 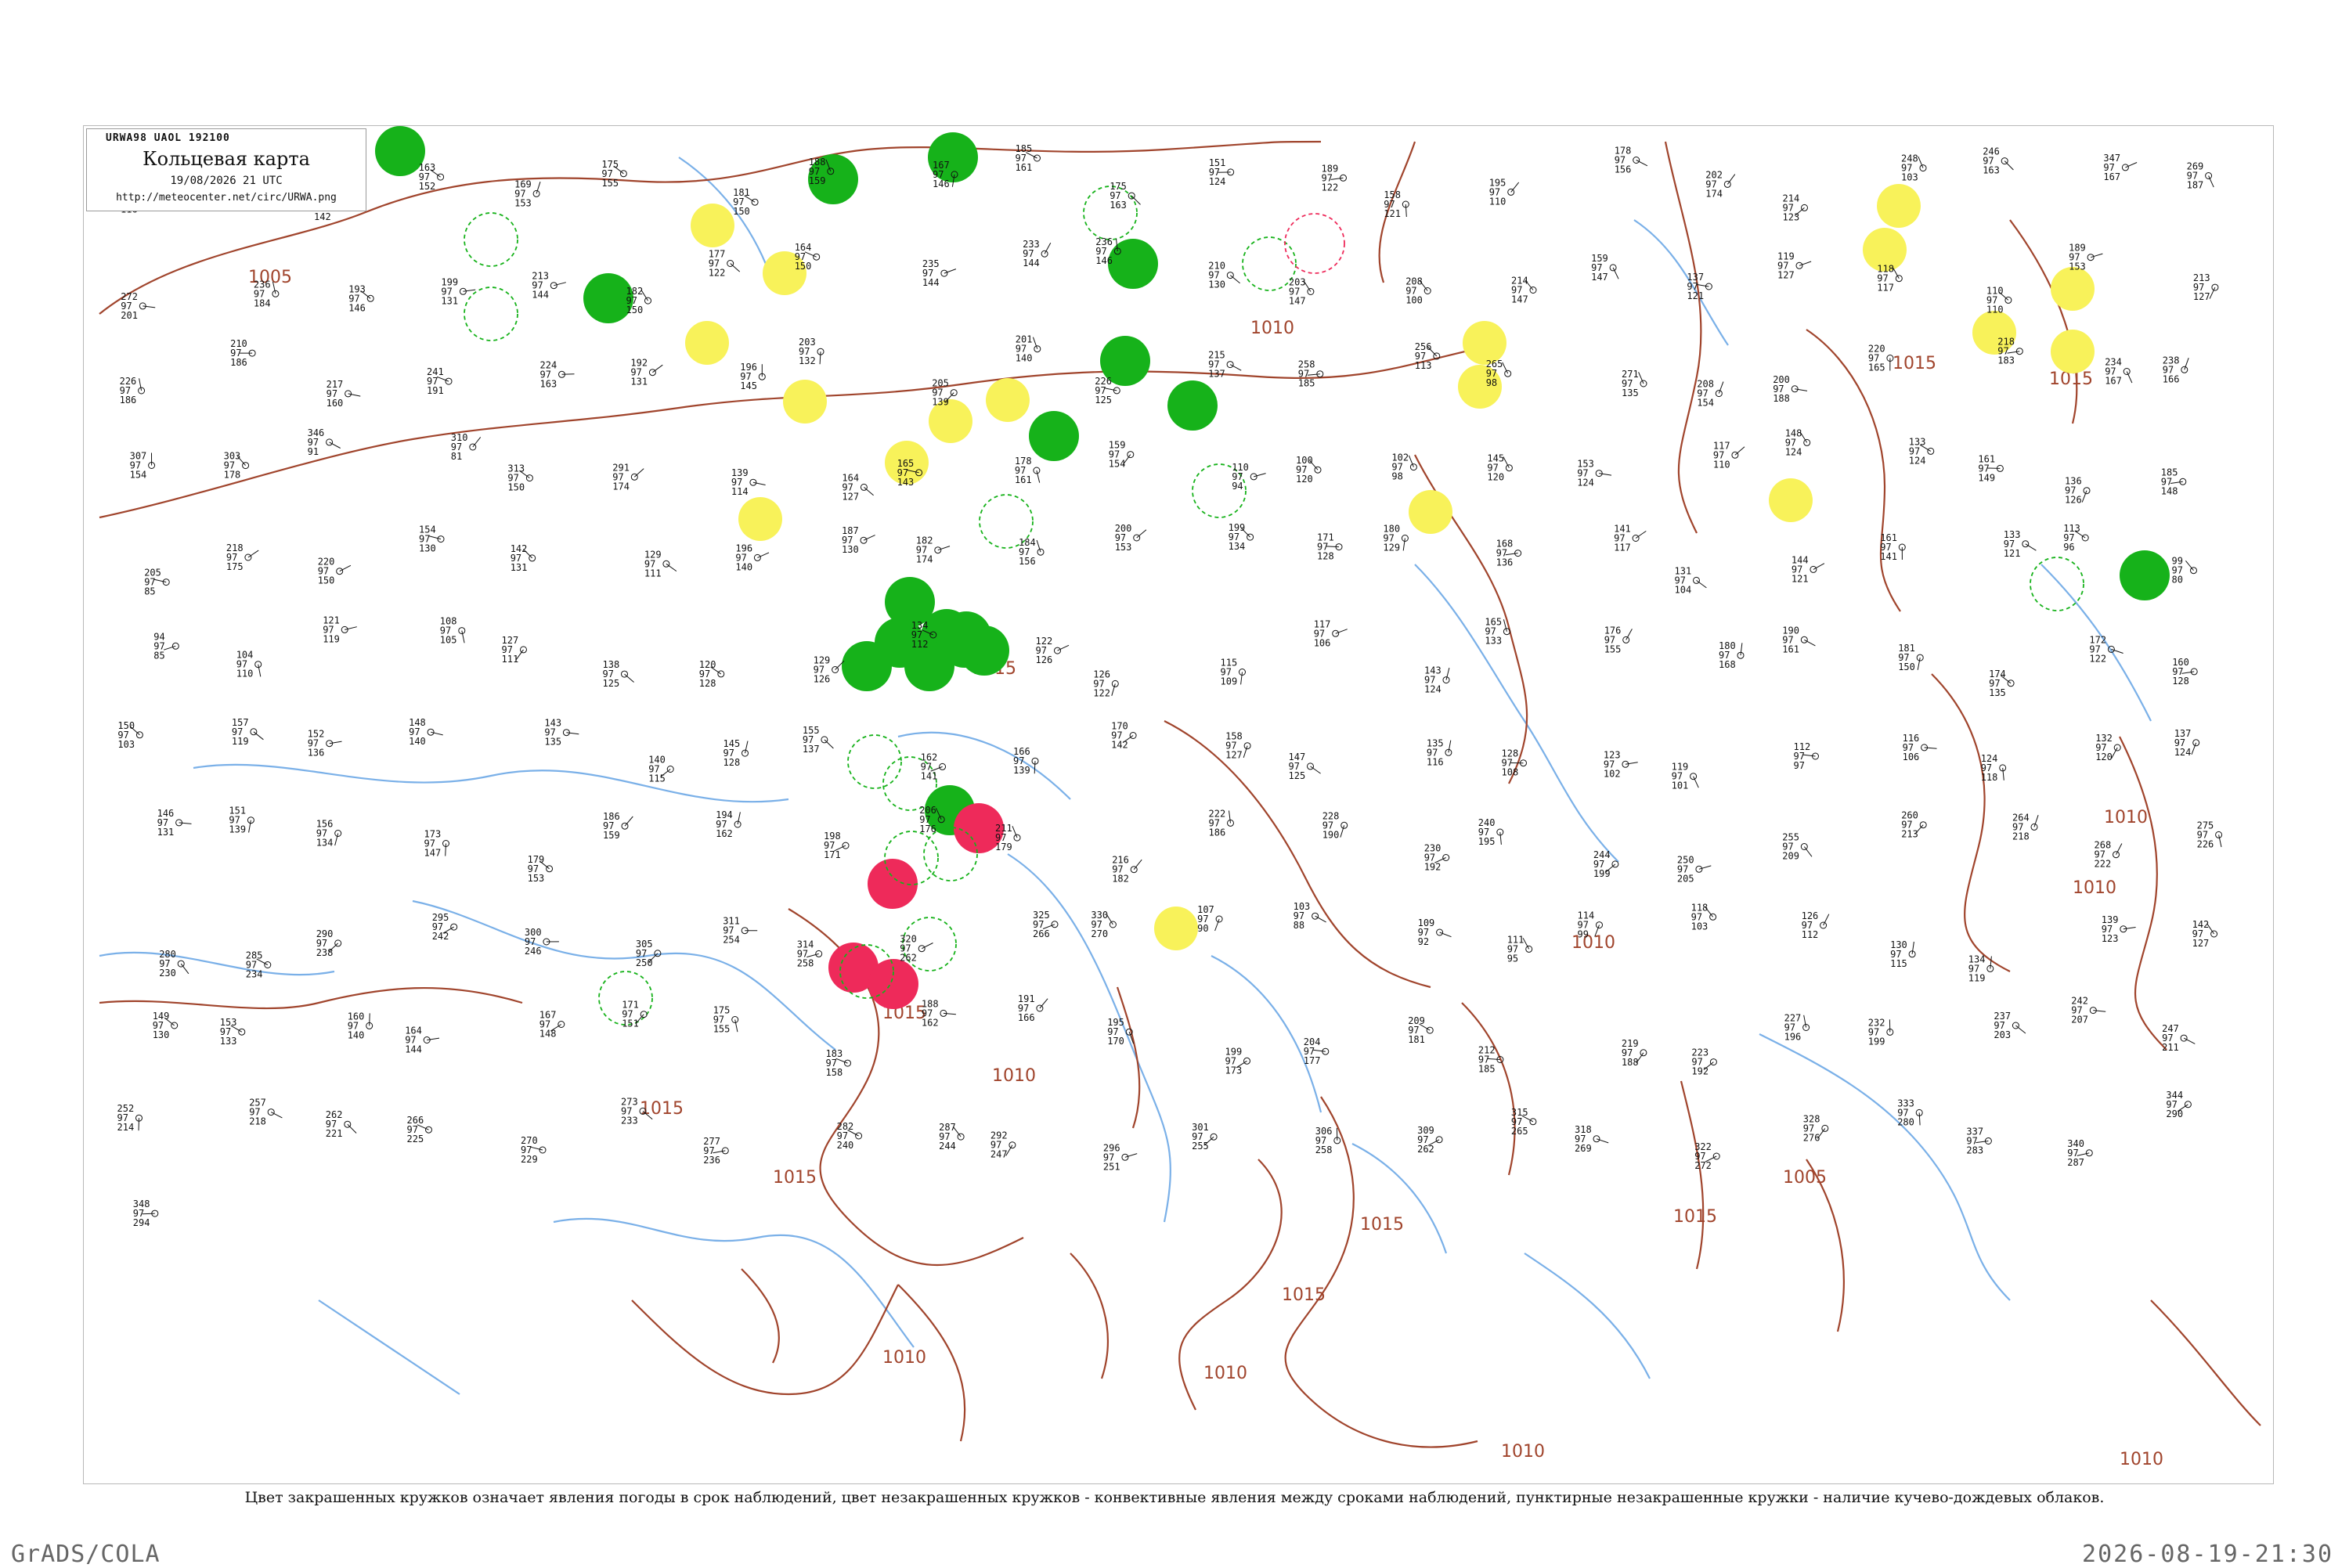 I want to click on station-plot: 23497167, so click(x=2119, y=372).